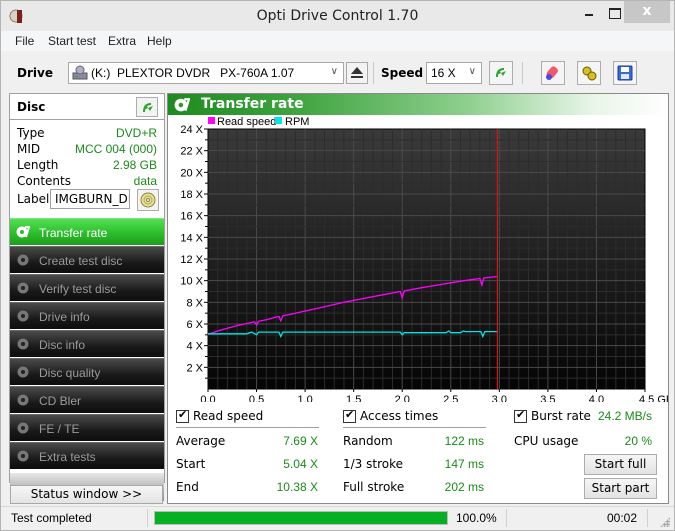 This screenshot has height=531, width=675. Describe the element at coordinates (191, 173) in the screenshot. I see `y-tick-label: 20 X` at that location.